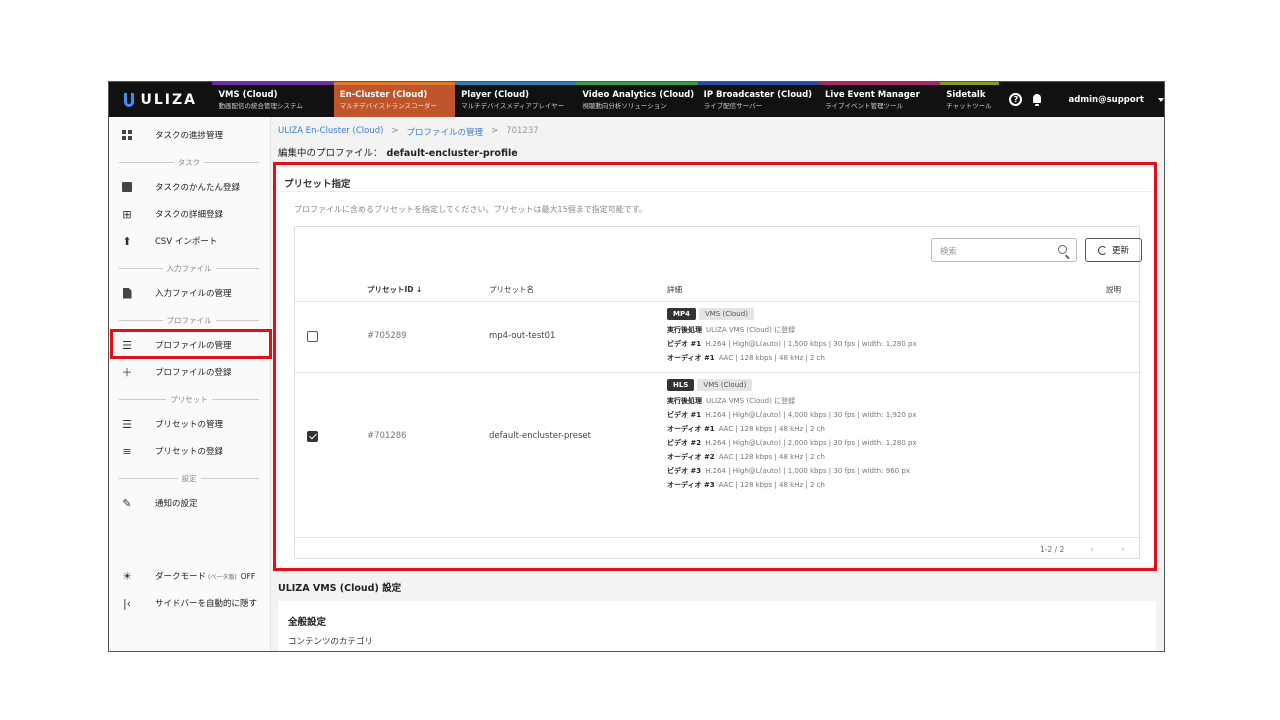 The height and width of the screenshot is (720, 1280). What do you see at coordinates (966, 95) in the screenshot?
I see `nav-title: Sidetalk` at bounding box center [966, 95].